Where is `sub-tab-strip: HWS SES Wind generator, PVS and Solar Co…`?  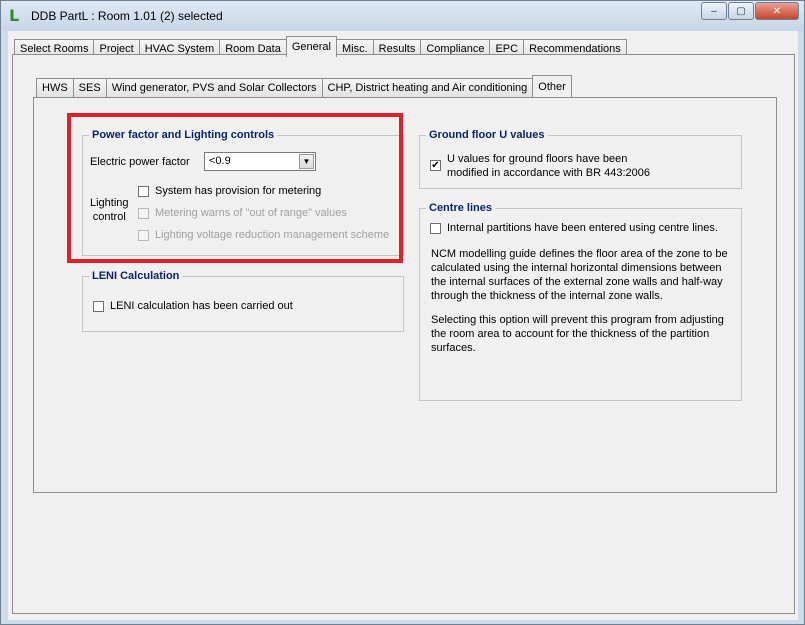
sub-tab-strip: HWS SES Wind generator, PVS and Solar Co… is located at coordinates (304, 86).